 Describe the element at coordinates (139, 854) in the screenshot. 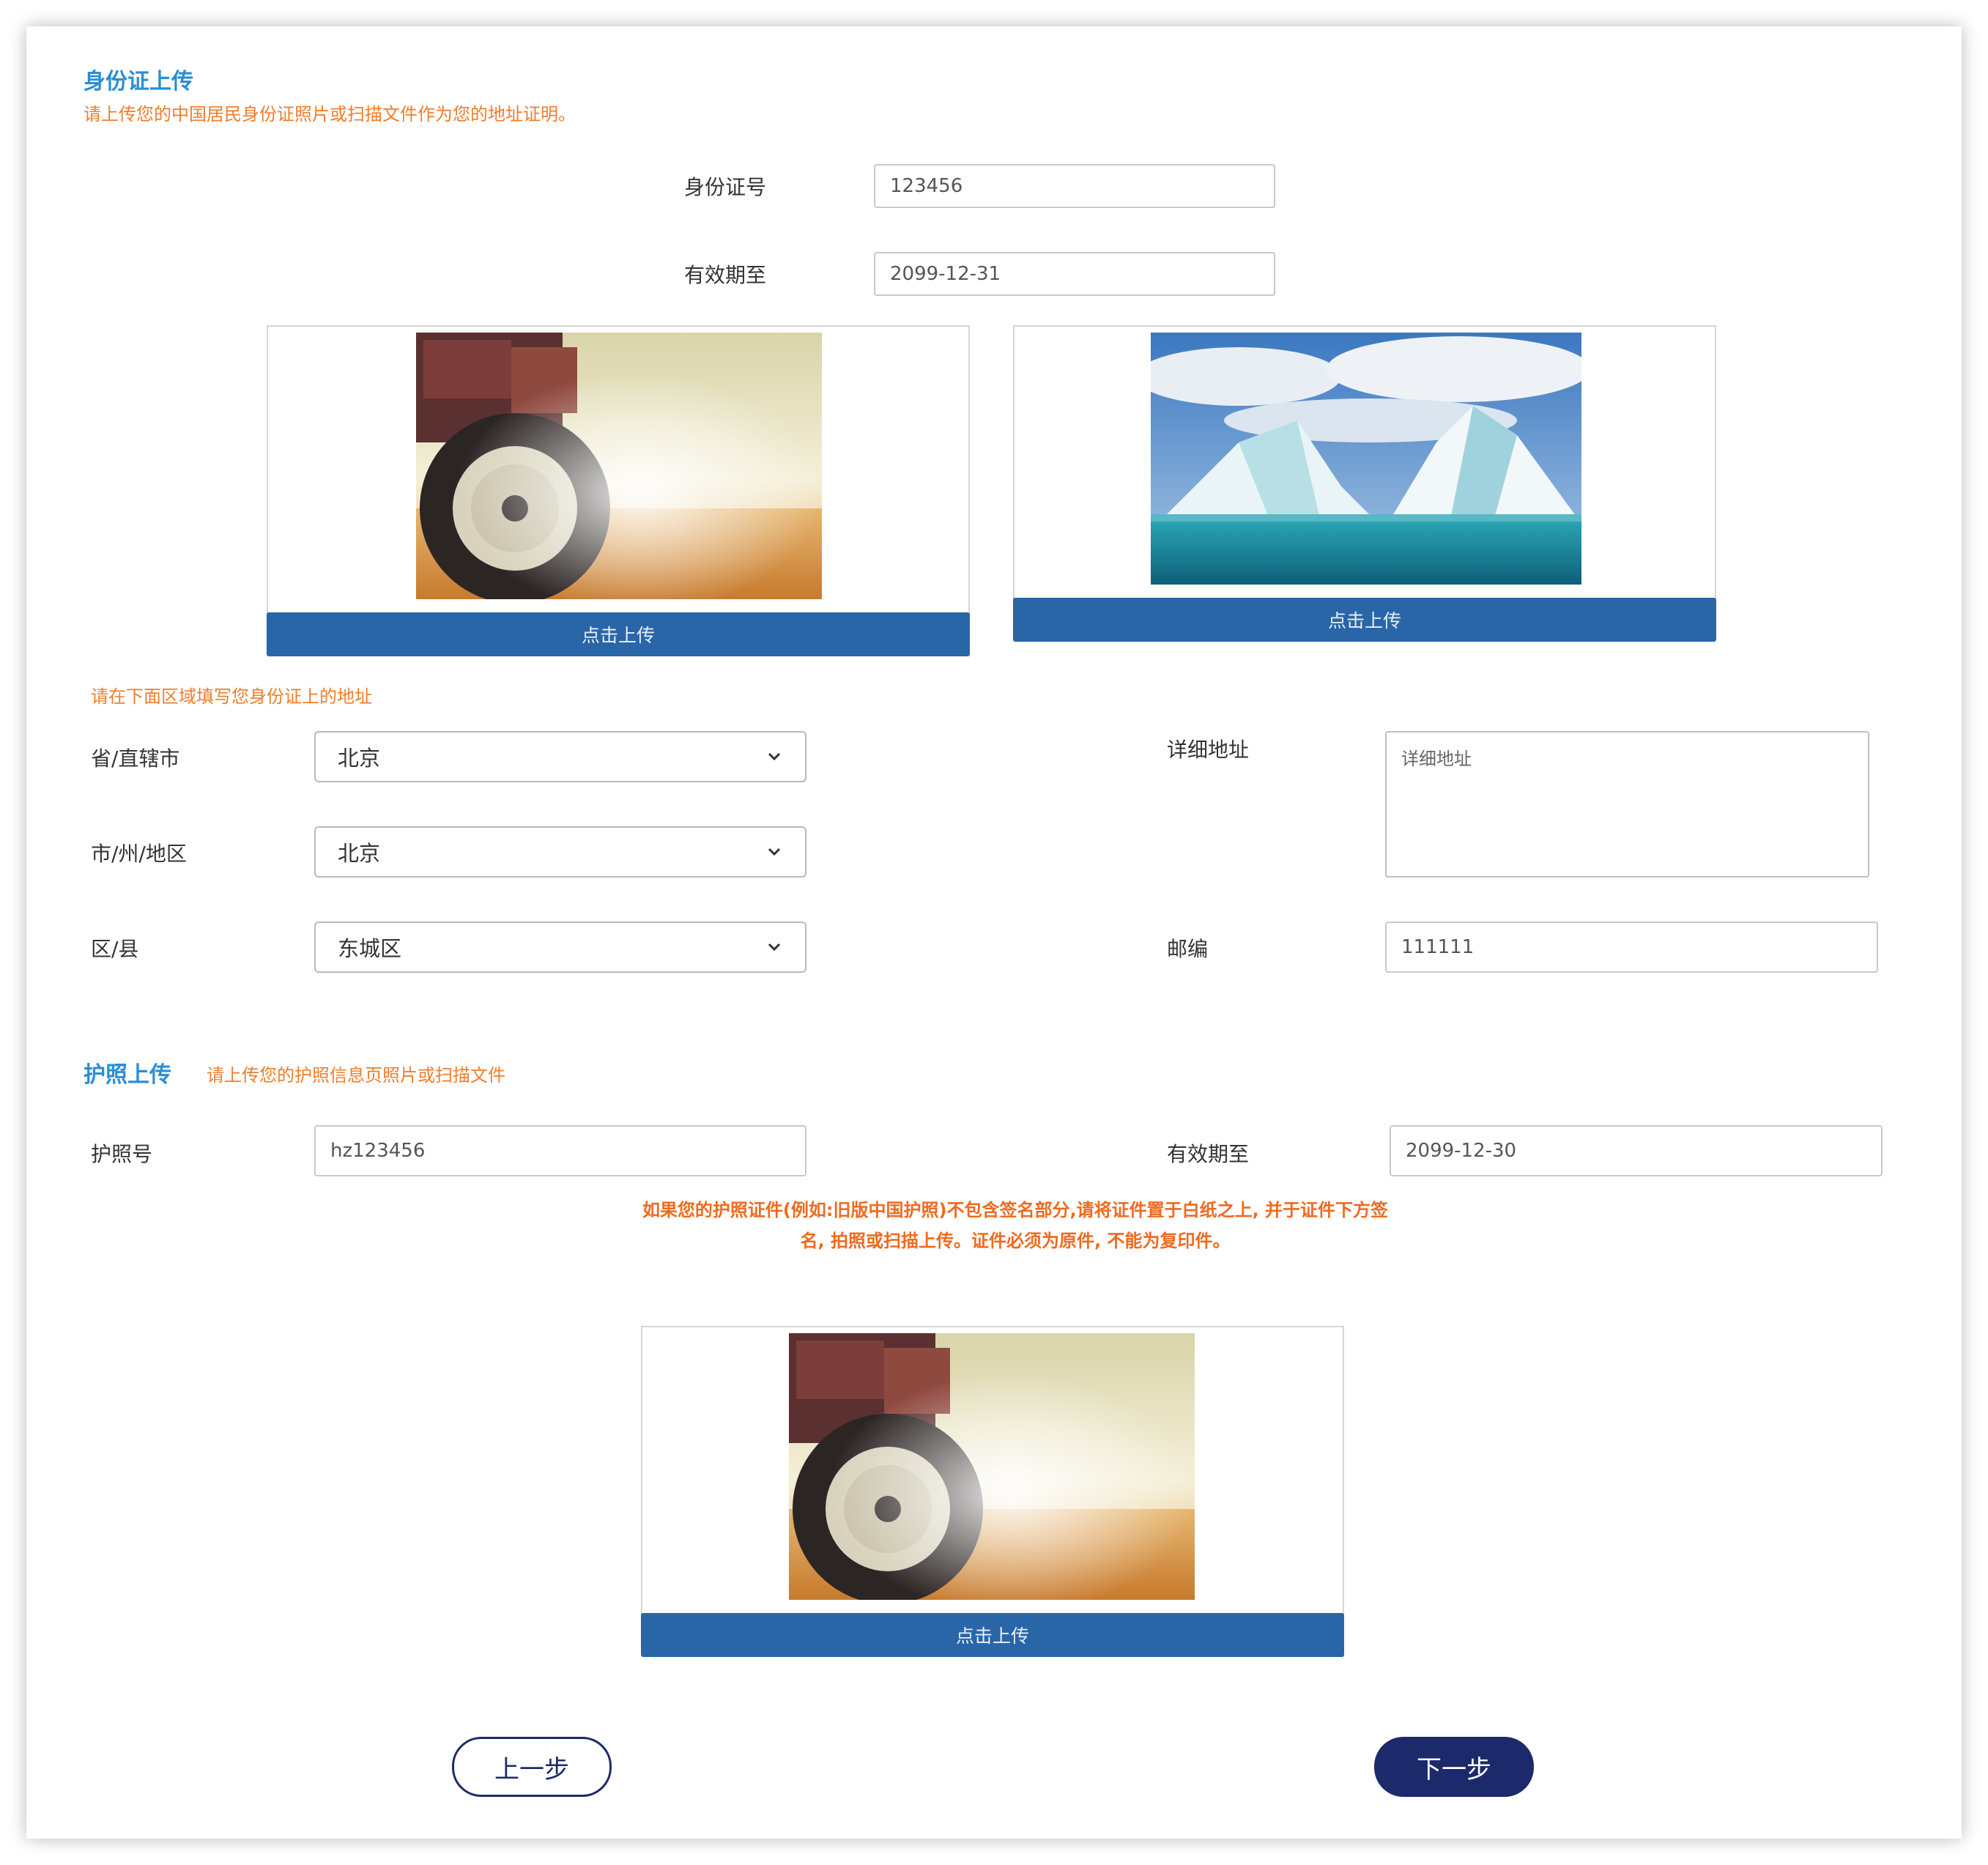

I see `city-label: 市/州/地区` at that location.